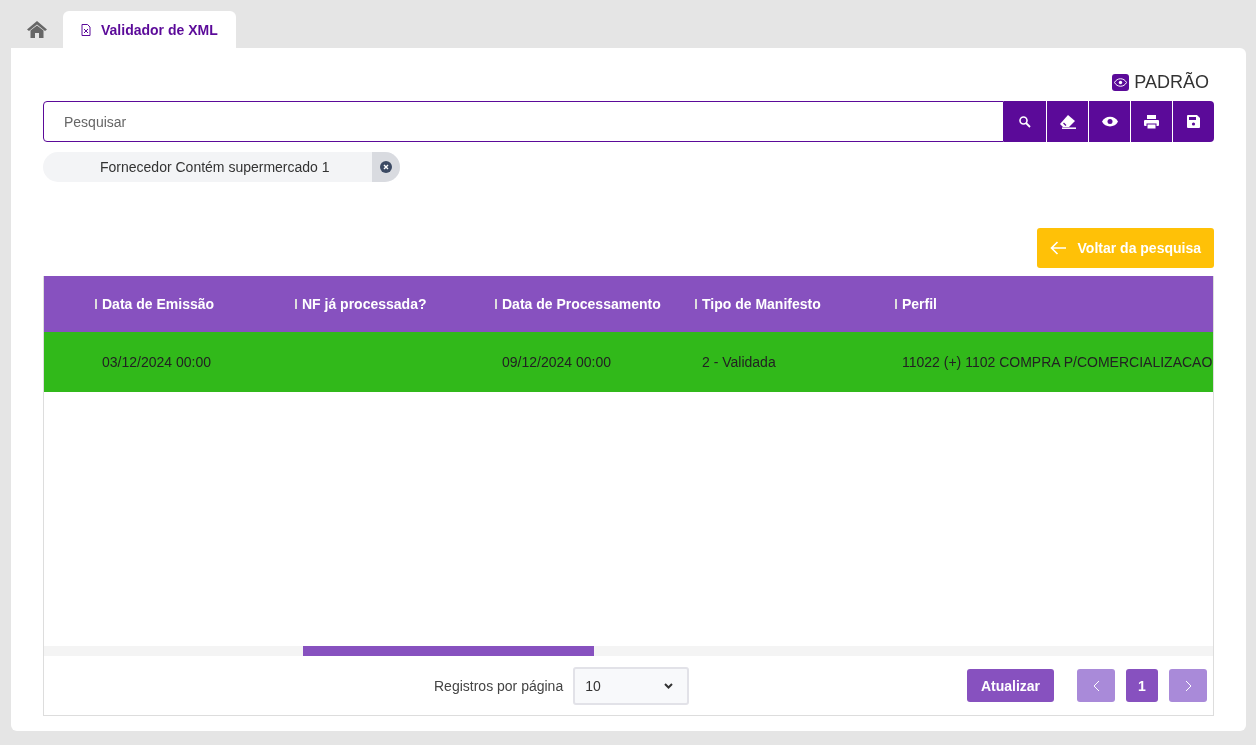 Image resolution: width=1256 pixels, height=745 pixels. What do you see at coordinates (1010, 685) in the screenshot?
I see `refresh-button: Atualizar` at bounding box center [1010, 685].